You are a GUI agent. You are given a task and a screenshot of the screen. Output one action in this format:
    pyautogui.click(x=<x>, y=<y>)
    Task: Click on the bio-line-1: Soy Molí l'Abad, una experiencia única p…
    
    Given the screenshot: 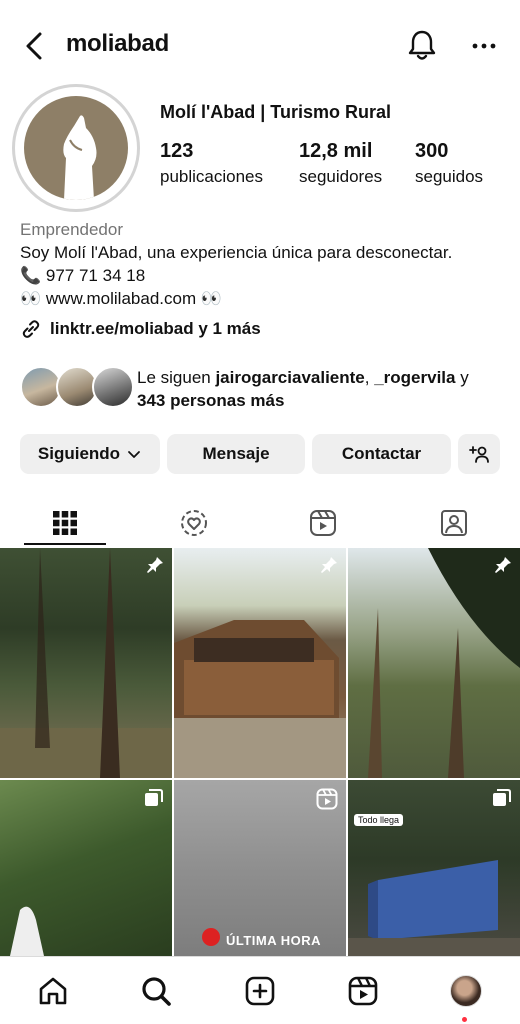 What is the action you would take?
    pyautogui.click(x=236, y=252)
    